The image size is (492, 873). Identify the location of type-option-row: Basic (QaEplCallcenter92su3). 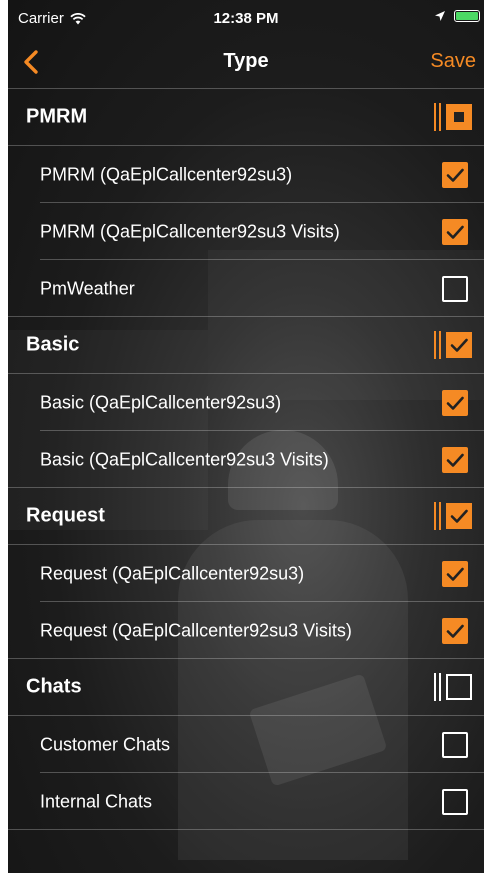
(246, 402).